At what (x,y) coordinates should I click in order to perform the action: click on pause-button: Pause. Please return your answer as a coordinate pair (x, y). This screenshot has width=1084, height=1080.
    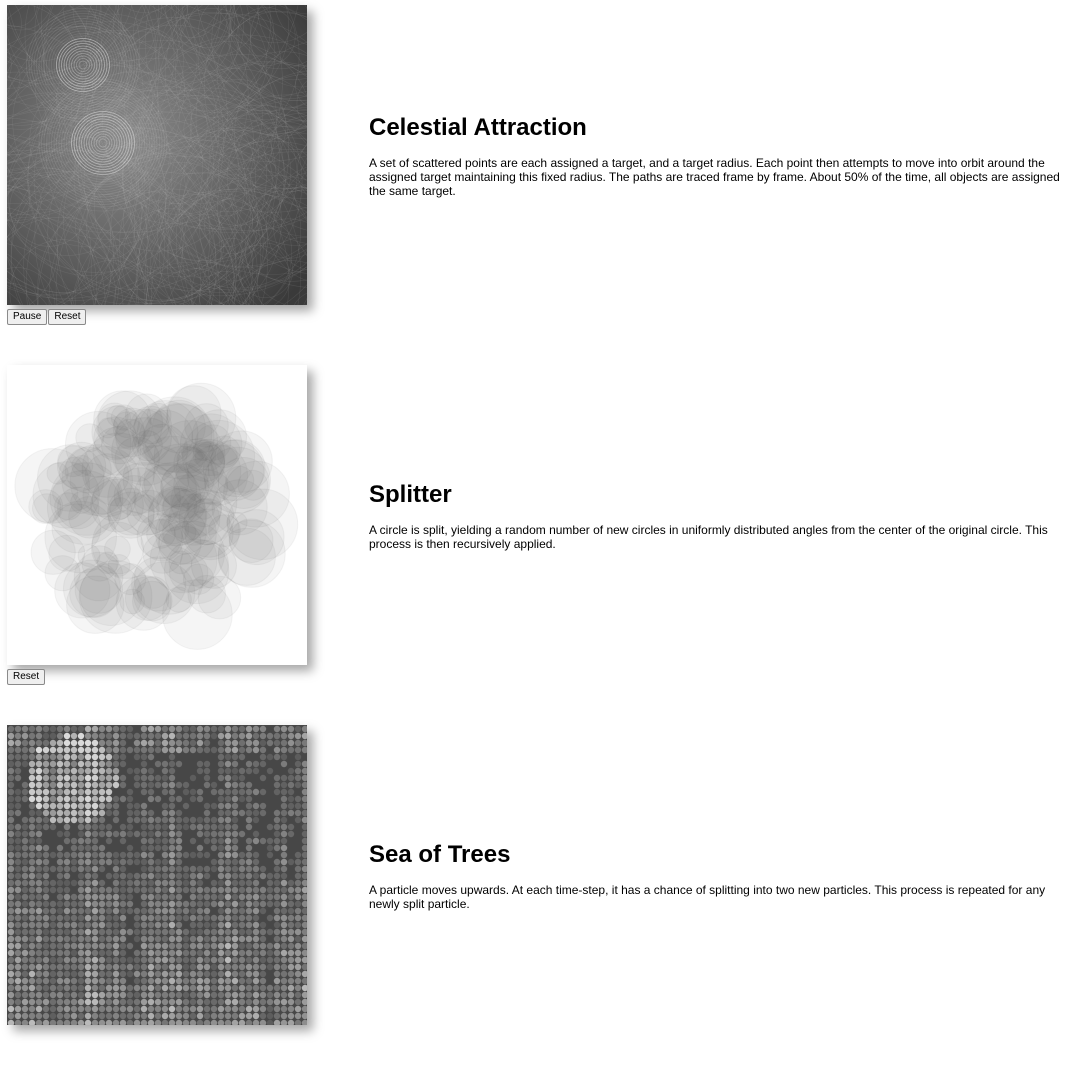
    Looking at the image, I should click on (27, 317).